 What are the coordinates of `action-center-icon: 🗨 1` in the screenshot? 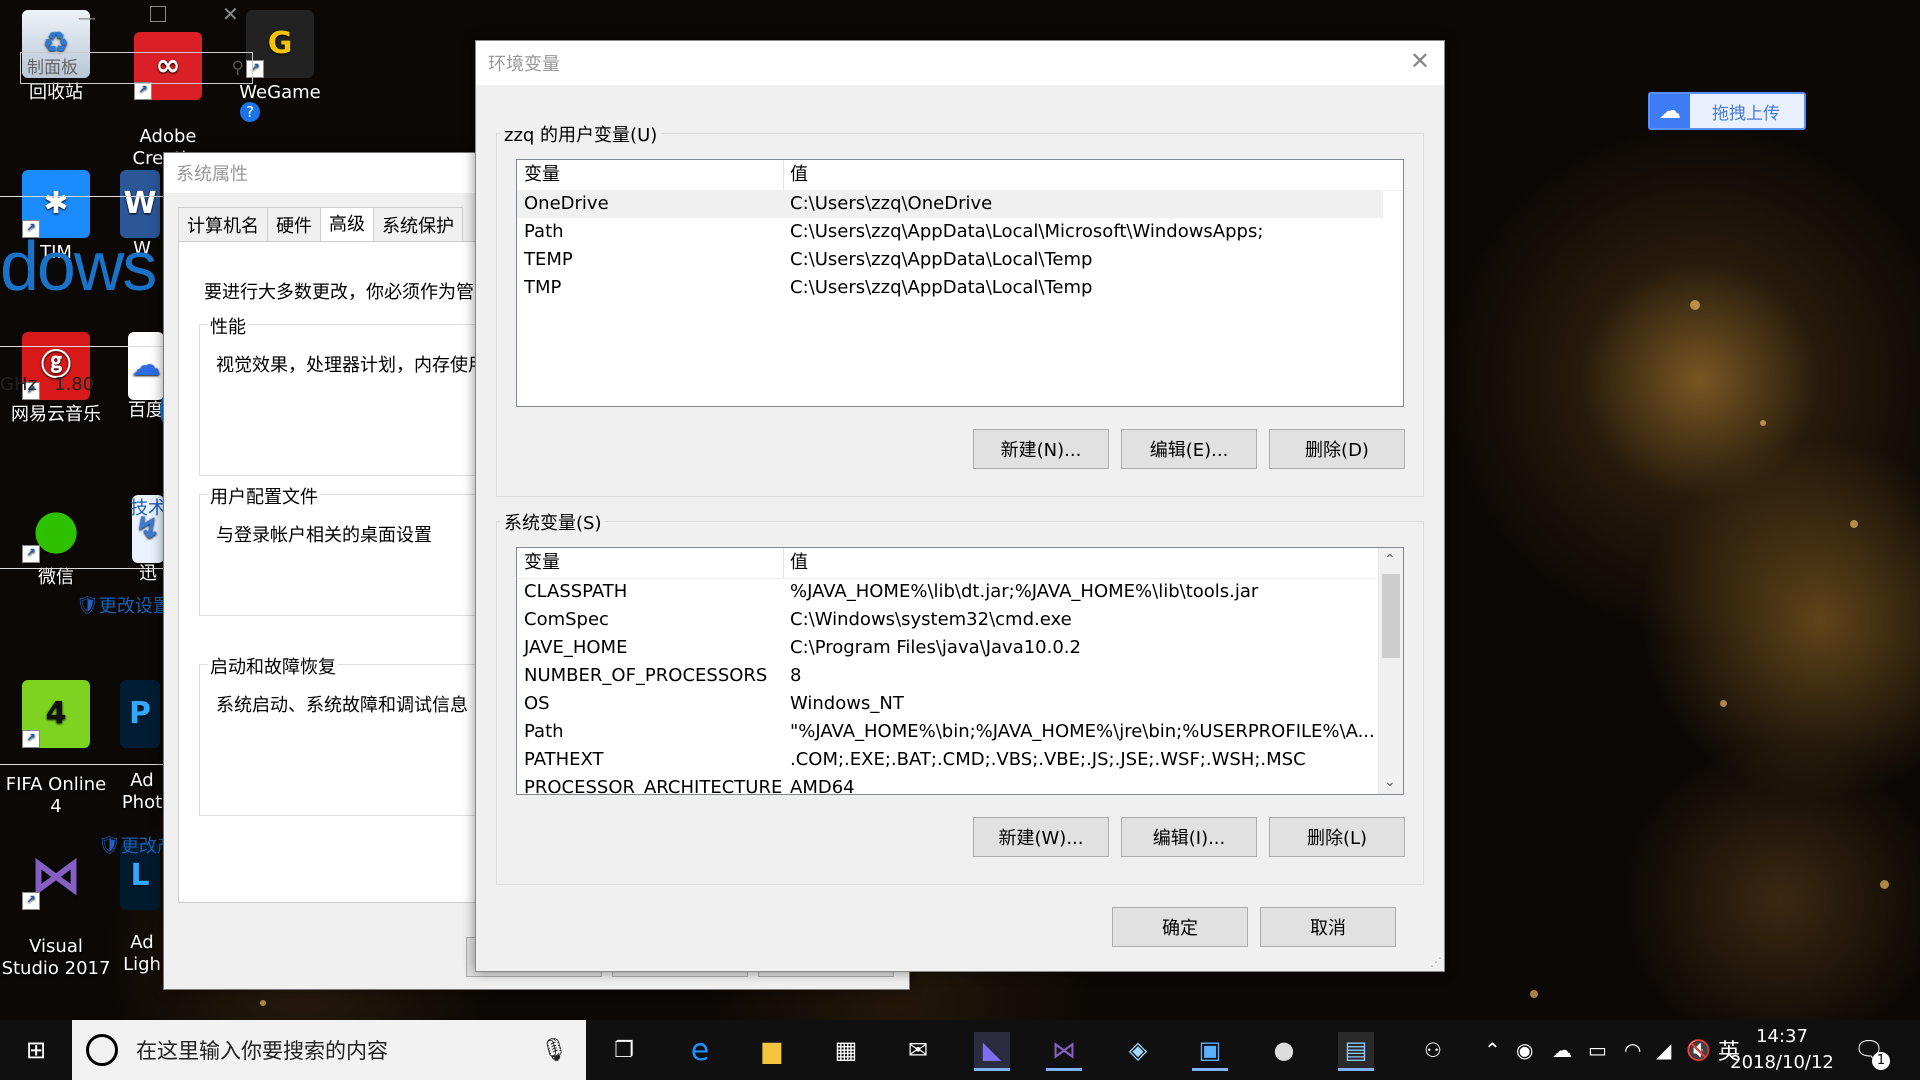 It's located at (1872, 1050).